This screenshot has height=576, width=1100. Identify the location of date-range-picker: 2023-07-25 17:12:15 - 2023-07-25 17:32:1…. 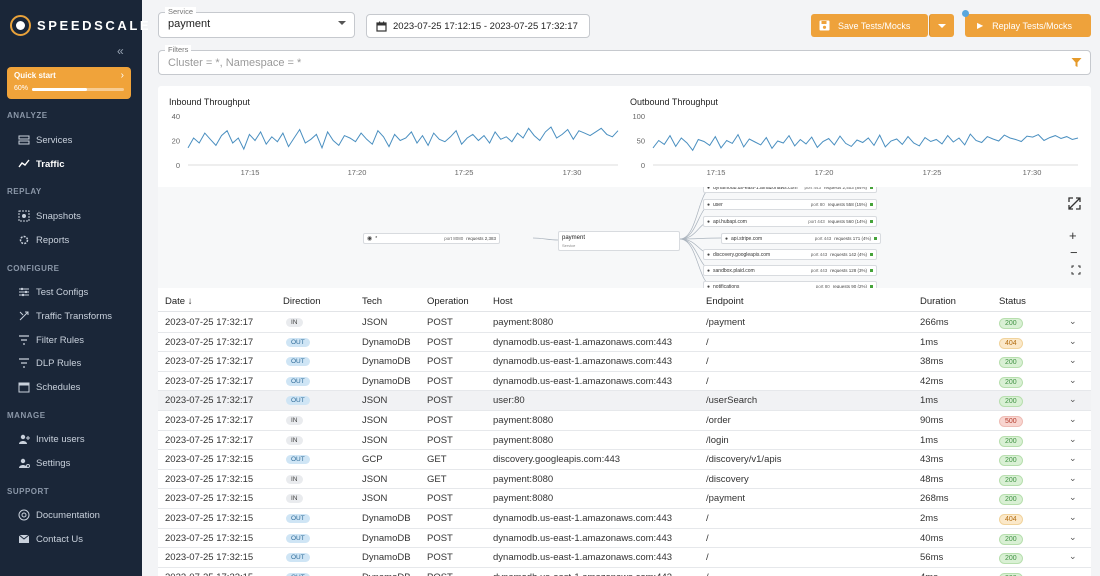
(478, 26).